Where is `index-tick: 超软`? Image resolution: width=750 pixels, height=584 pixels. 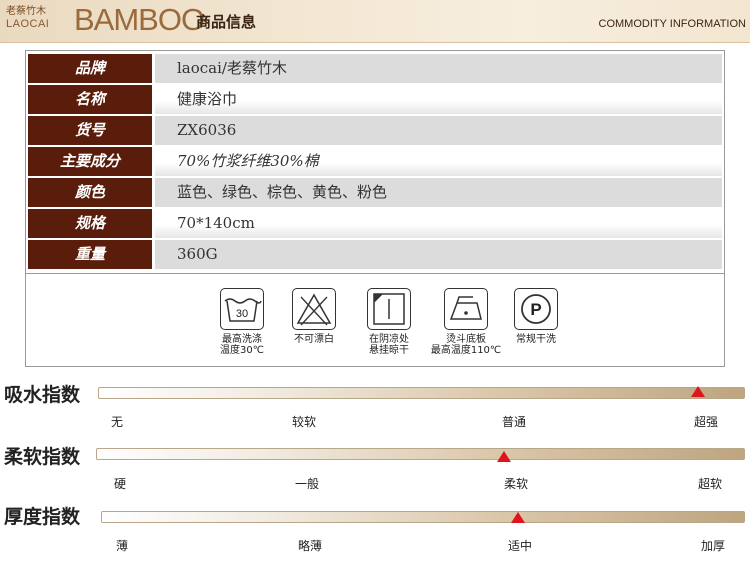
index-tick: 超软 is located at coordinates (709, 484).